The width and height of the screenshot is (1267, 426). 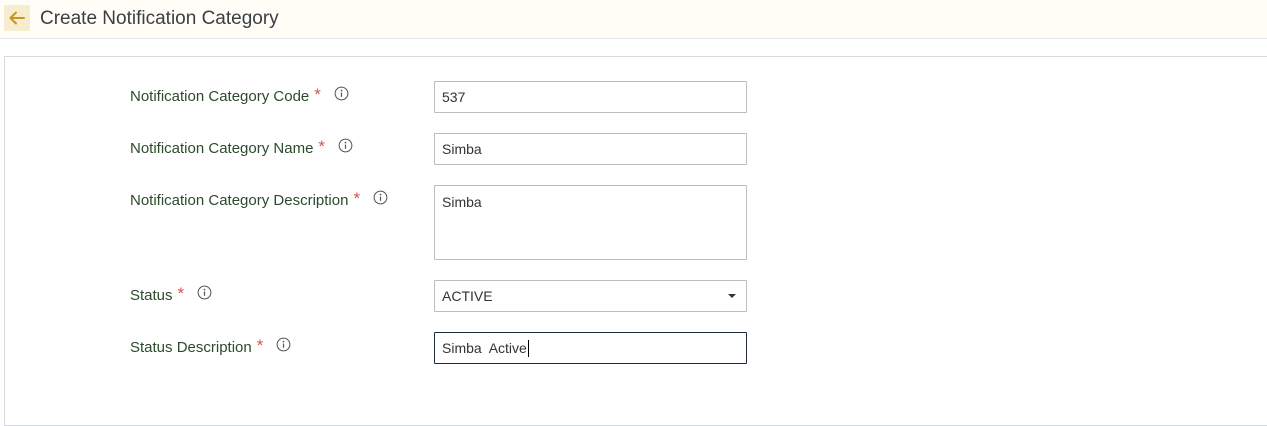 I want to click on category-name-label-wrap: Notification Category Name *, so click(x=241, y=147).